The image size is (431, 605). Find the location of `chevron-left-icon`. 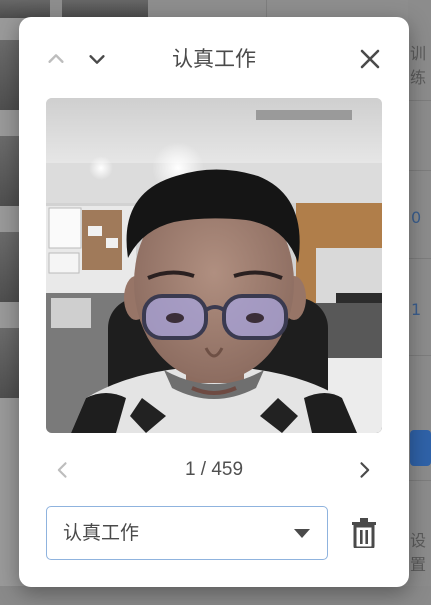

chevron-left-icon is located at coordinates (62, 470).